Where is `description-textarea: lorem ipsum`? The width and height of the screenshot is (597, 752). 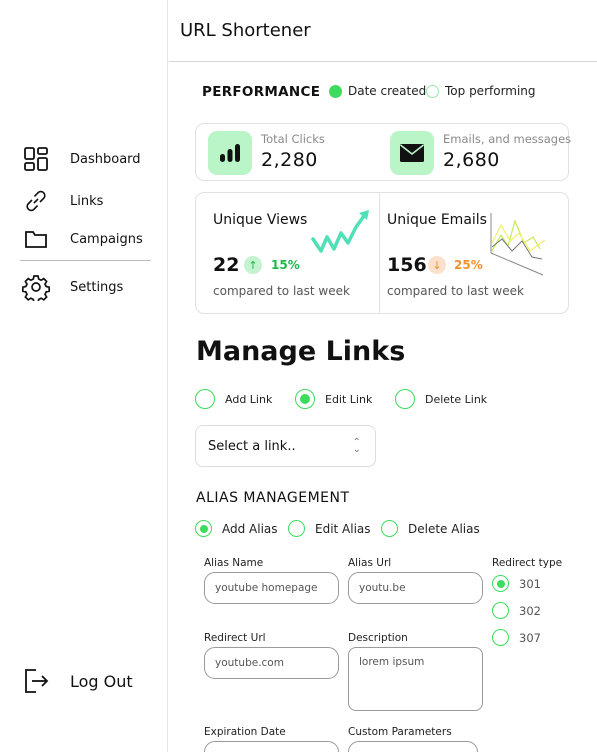
description-textarea: lorem ipsum is located at coordinates (415, 679).